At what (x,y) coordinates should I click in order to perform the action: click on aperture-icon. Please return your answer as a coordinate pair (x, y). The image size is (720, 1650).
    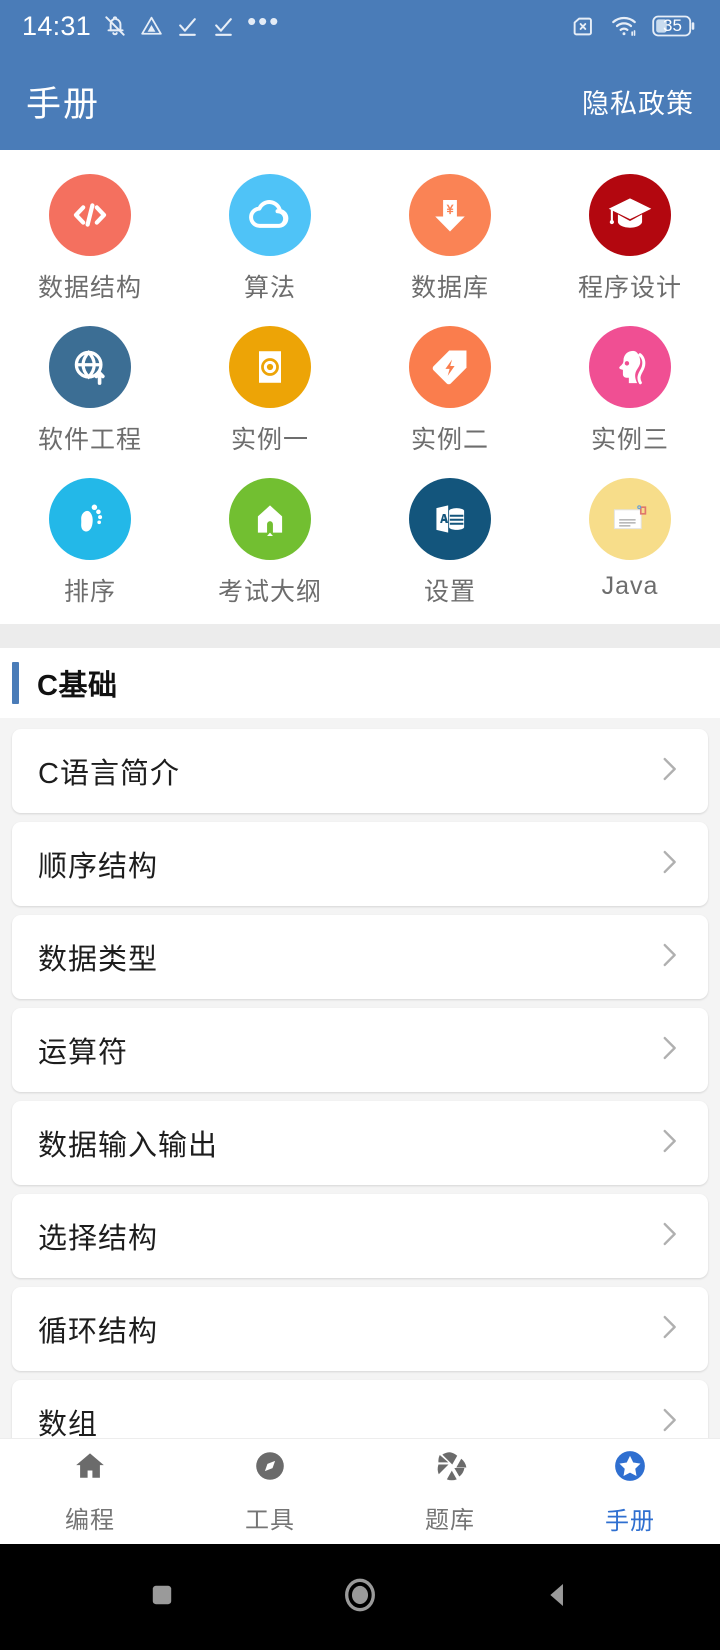
    Looking at the image, I should click on (450, 1468).